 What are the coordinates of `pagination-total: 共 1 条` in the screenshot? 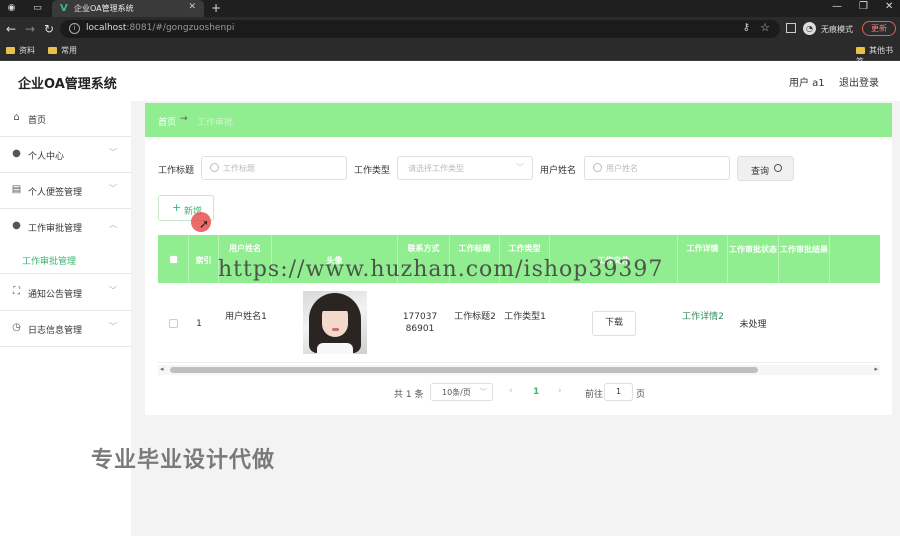 It's located at (409, 395).